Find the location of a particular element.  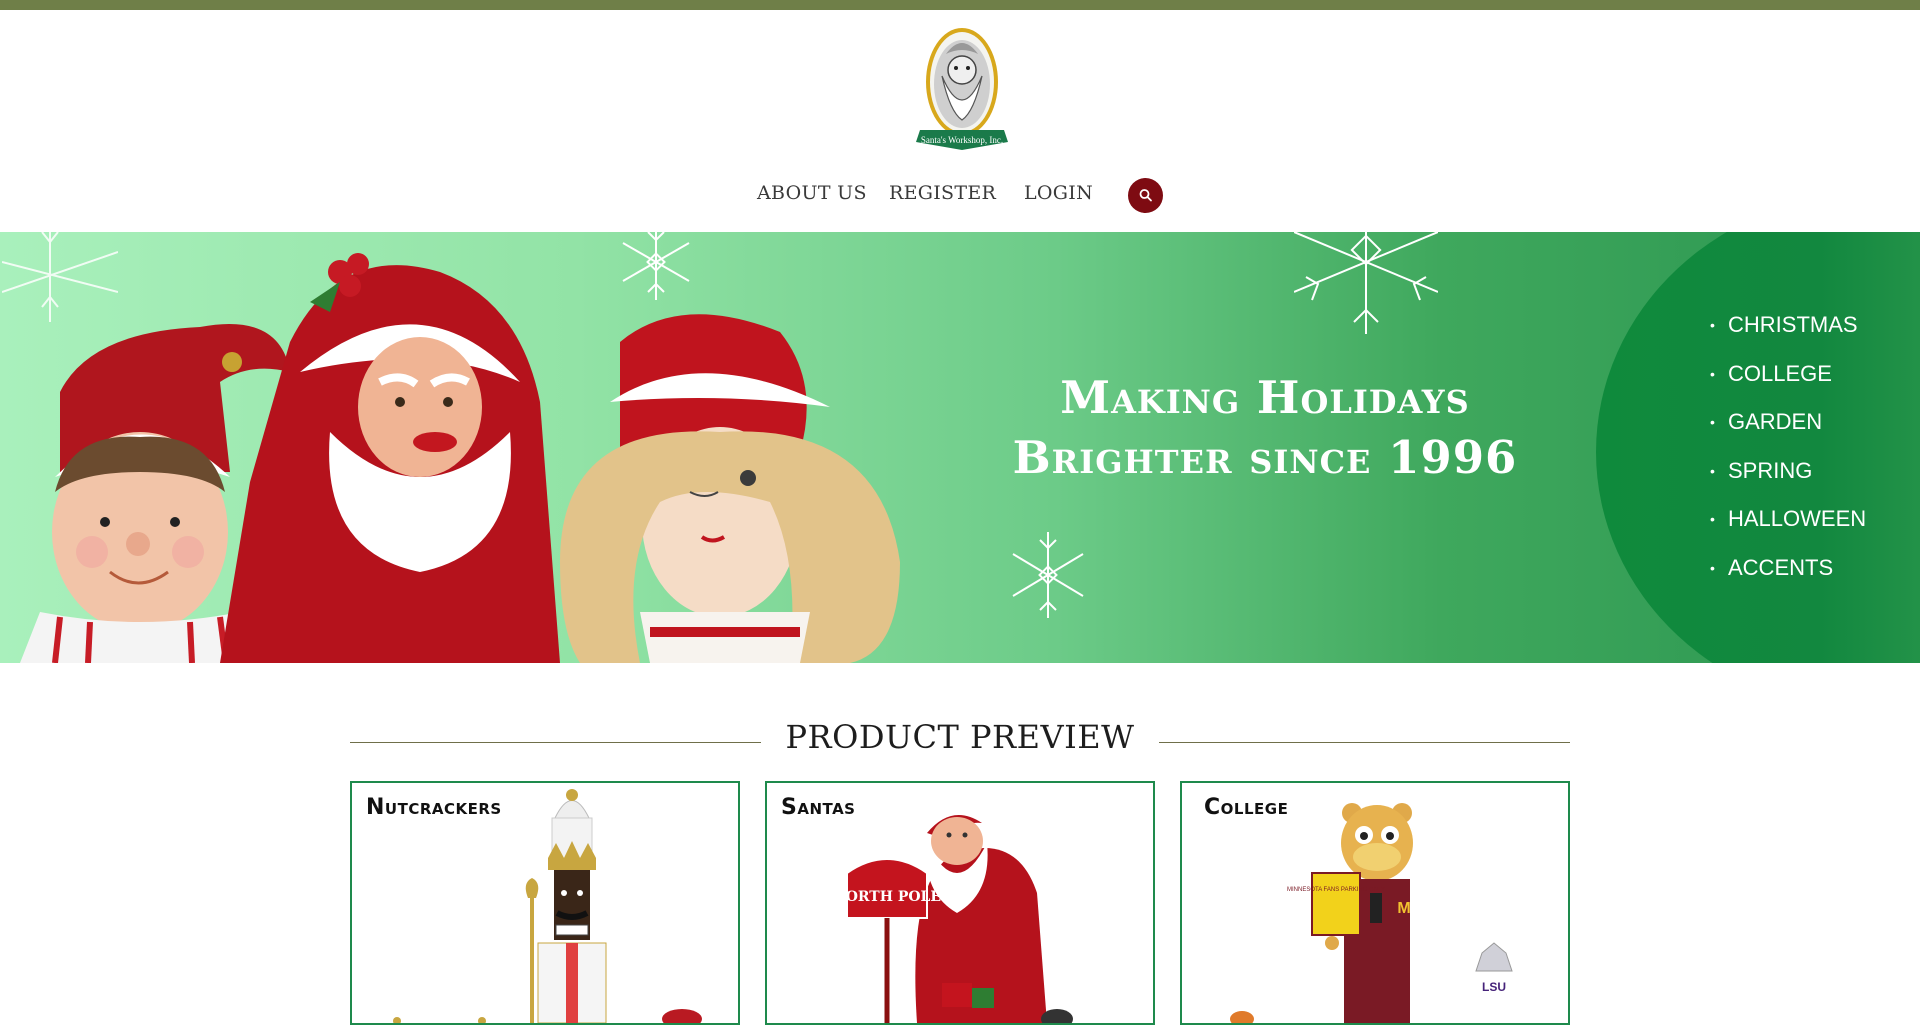

tagline-line-2: Brighter since 1996 is located at coordinates (1265, 457).